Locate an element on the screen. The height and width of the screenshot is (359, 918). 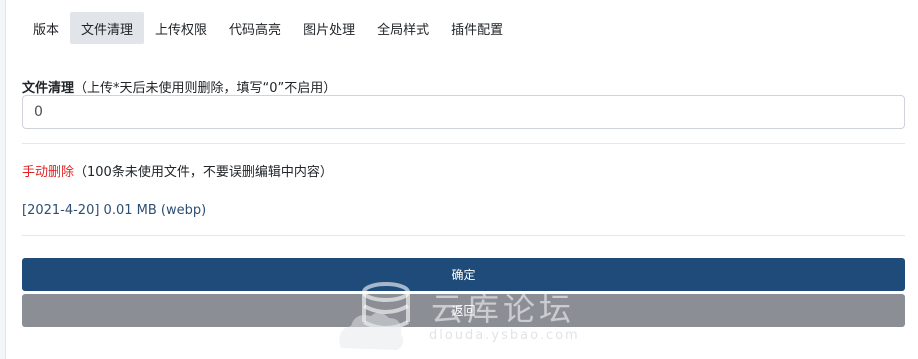
settings-tabs: 版本 文件清理 上传权限 代码高亮 图片处理 全局样式 插件配置 is located at coordinates (268, 28).